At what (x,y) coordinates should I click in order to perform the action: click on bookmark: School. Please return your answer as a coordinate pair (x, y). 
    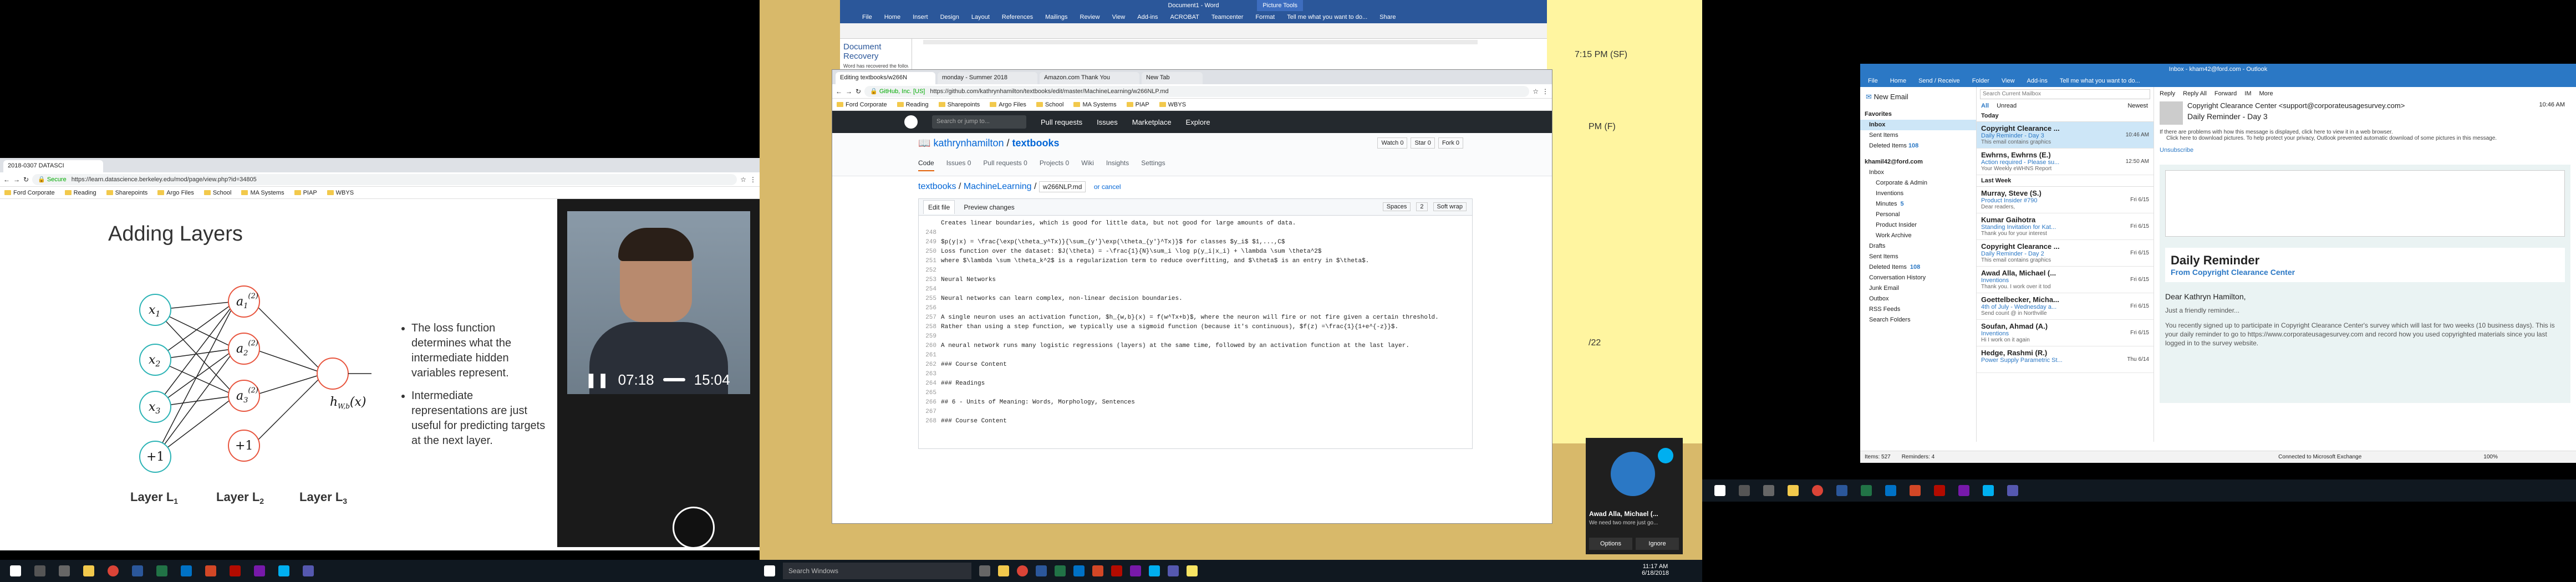
    Looking at the image, I should click on (1049, 104).